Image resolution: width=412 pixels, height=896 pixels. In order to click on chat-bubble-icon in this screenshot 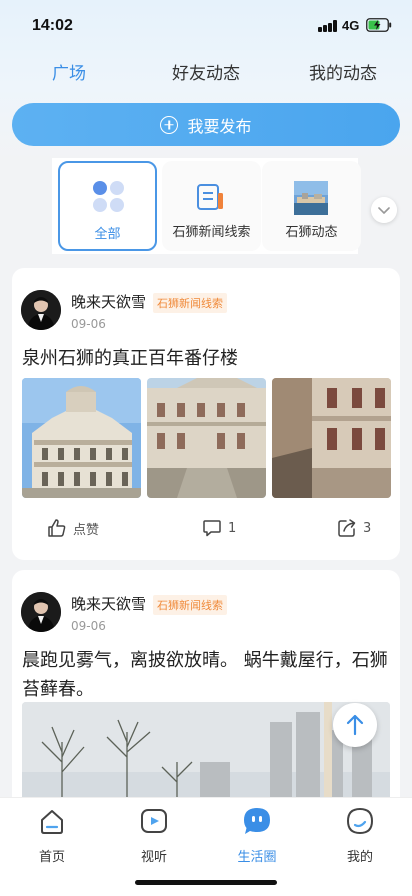, I will do `click(257, 821)`.